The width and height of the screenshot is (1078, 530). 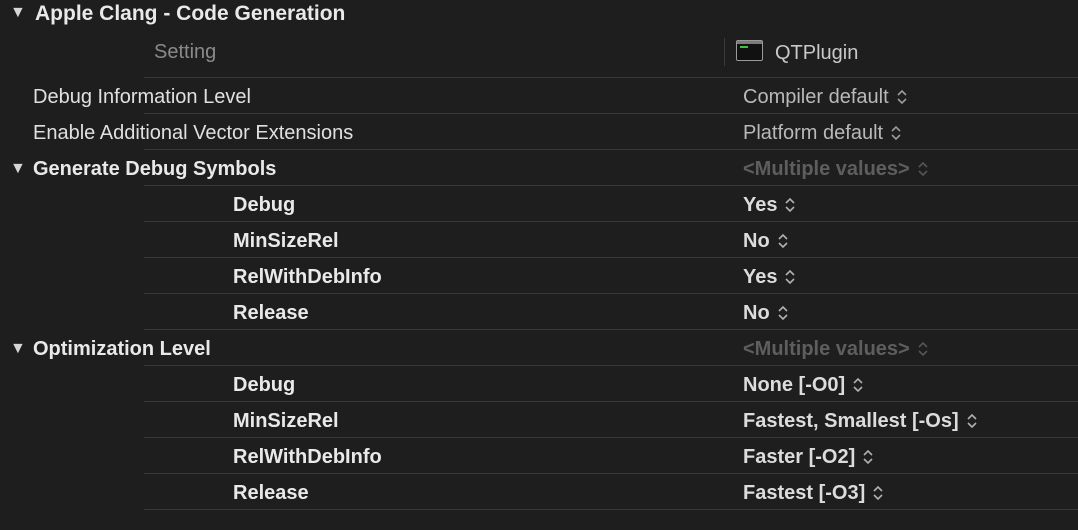 I want to click on setting-value-vector-extensions: Platform default, so click(x=822, y=133).